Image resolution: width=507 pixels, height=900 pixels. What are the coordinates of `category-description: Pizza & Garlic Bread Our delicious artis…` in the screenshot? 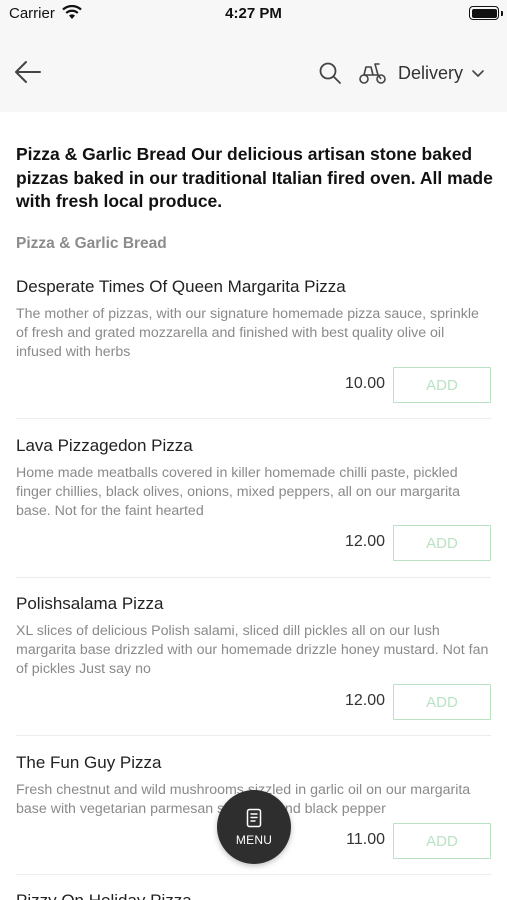 It's located at (254, 177).